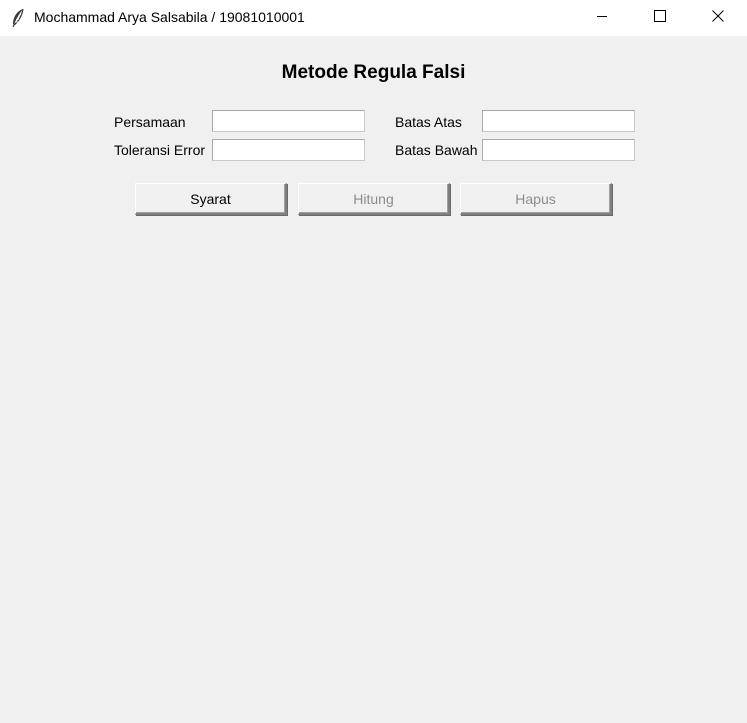 The height and width of the screenshot is (723, 747). I want to click on title-bar: Mochammad Arya Salsabila / 19081010001, so click(373, 18).